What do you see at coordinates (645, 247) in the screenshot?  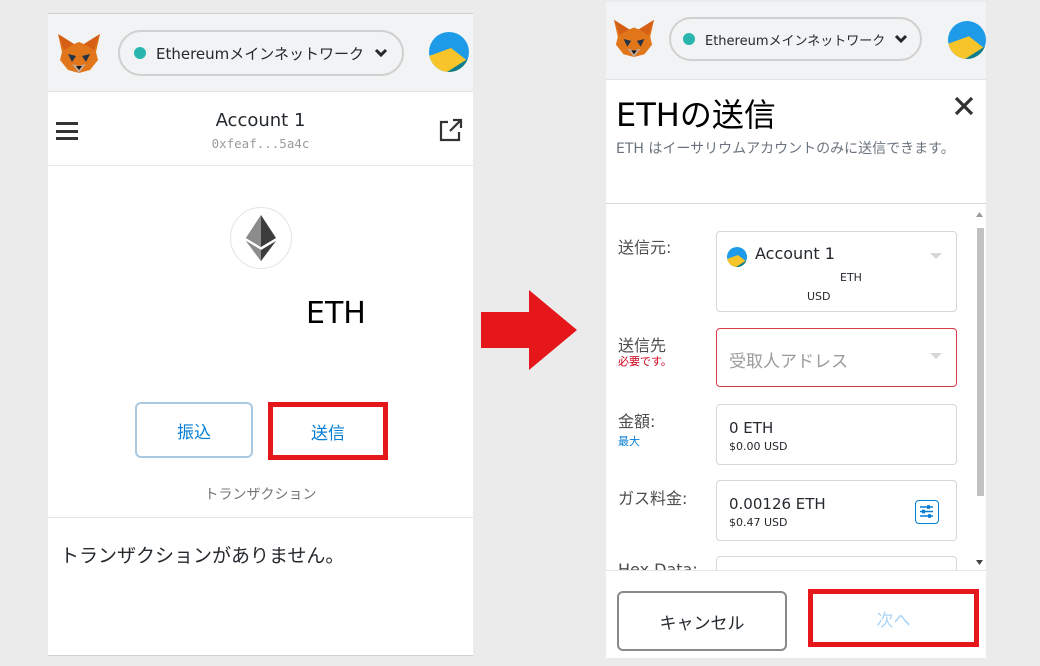 I see `from-label: 送信元:` at bounding box center [645, 247].